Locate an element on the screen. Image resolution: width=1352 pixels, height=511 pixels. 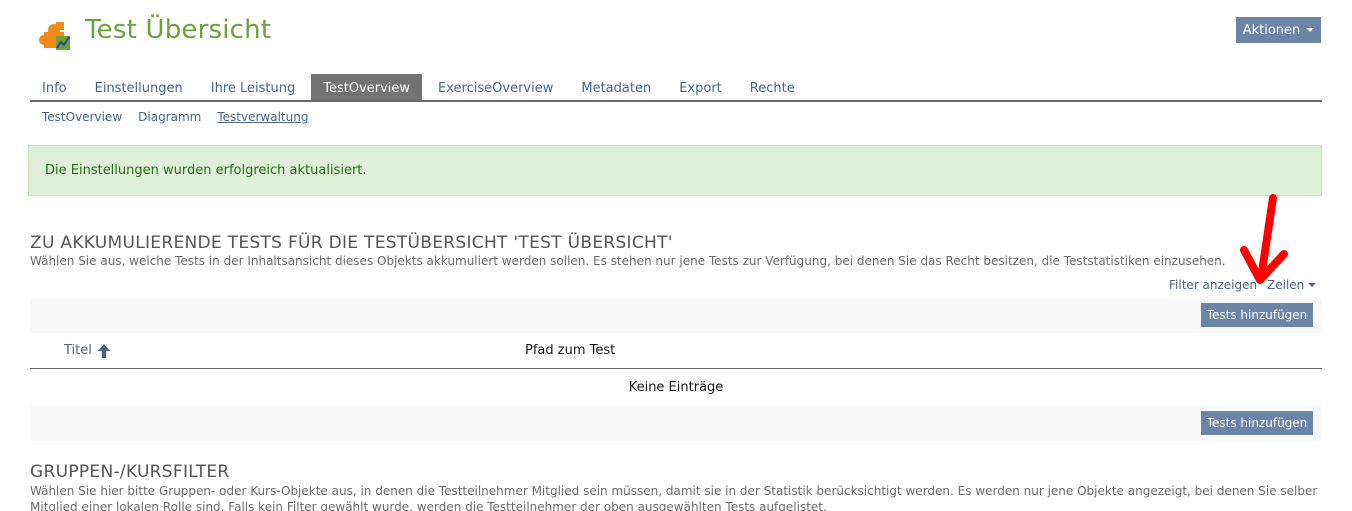
sort-ascending-arrow-icon is located at coordinates (103, 350).